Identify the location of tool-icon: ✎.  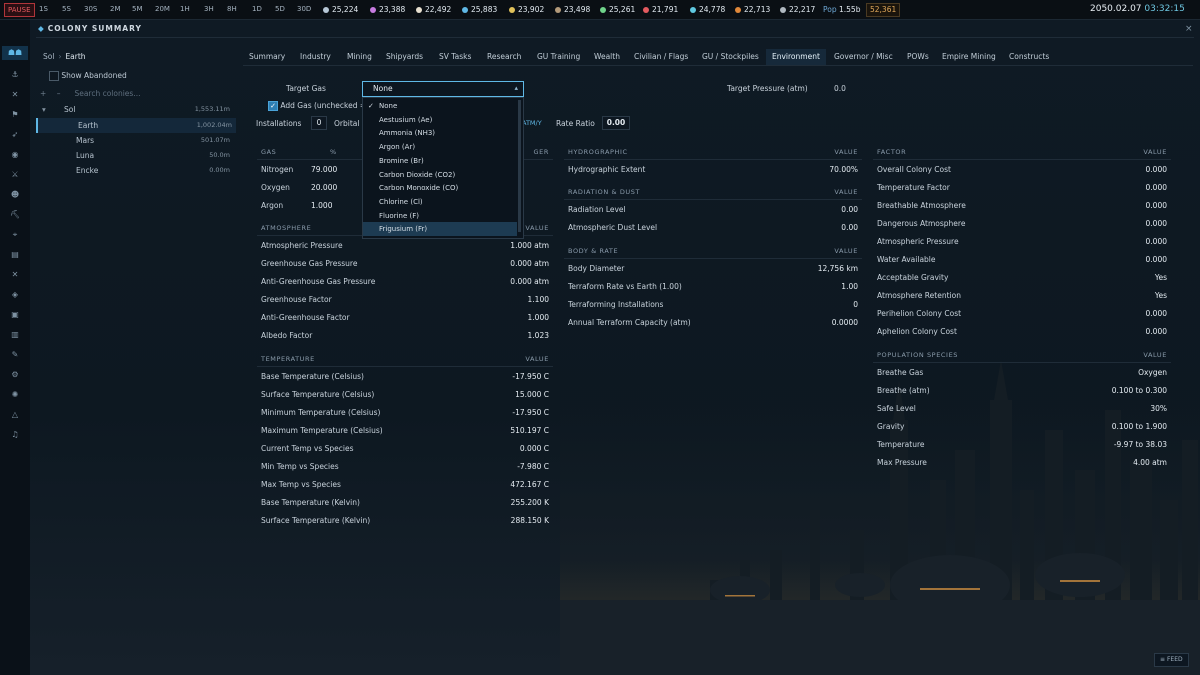
(15, 355).